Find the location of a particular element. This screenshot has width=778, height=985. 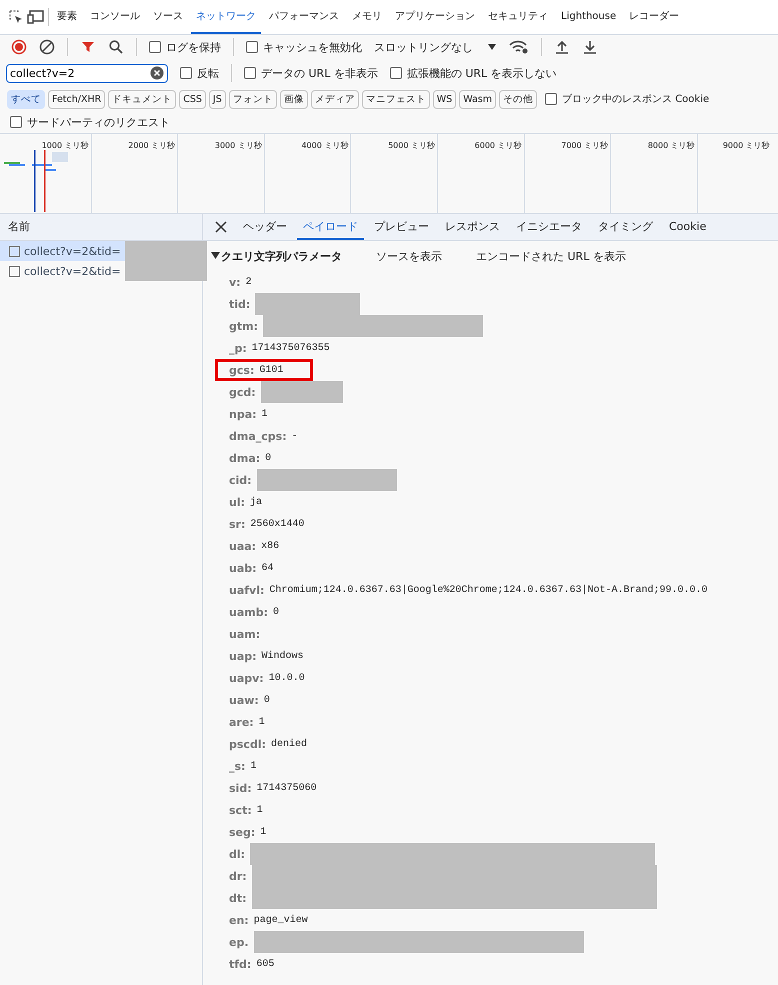

param-value: - is located at coordinates (295, 436).